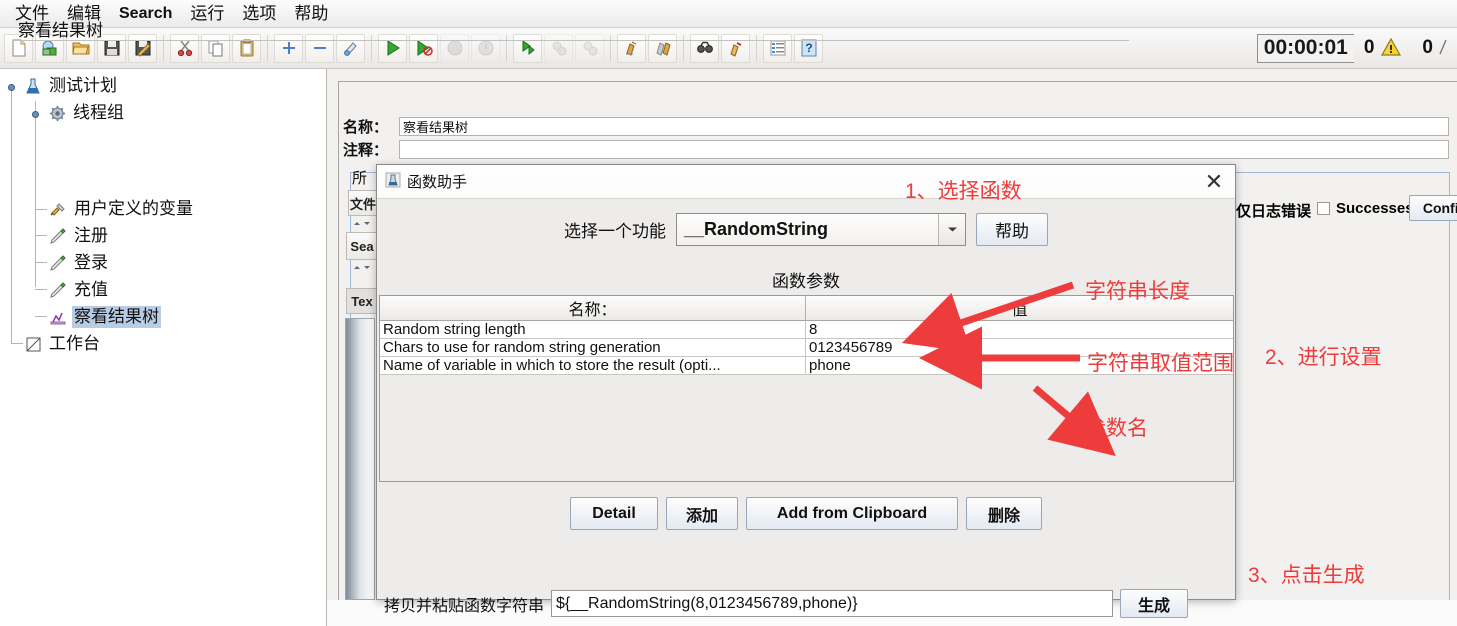  Describe the element at coordinates (91, 235) in the screenshot. I see `tree-node-label: 注册` at that location.